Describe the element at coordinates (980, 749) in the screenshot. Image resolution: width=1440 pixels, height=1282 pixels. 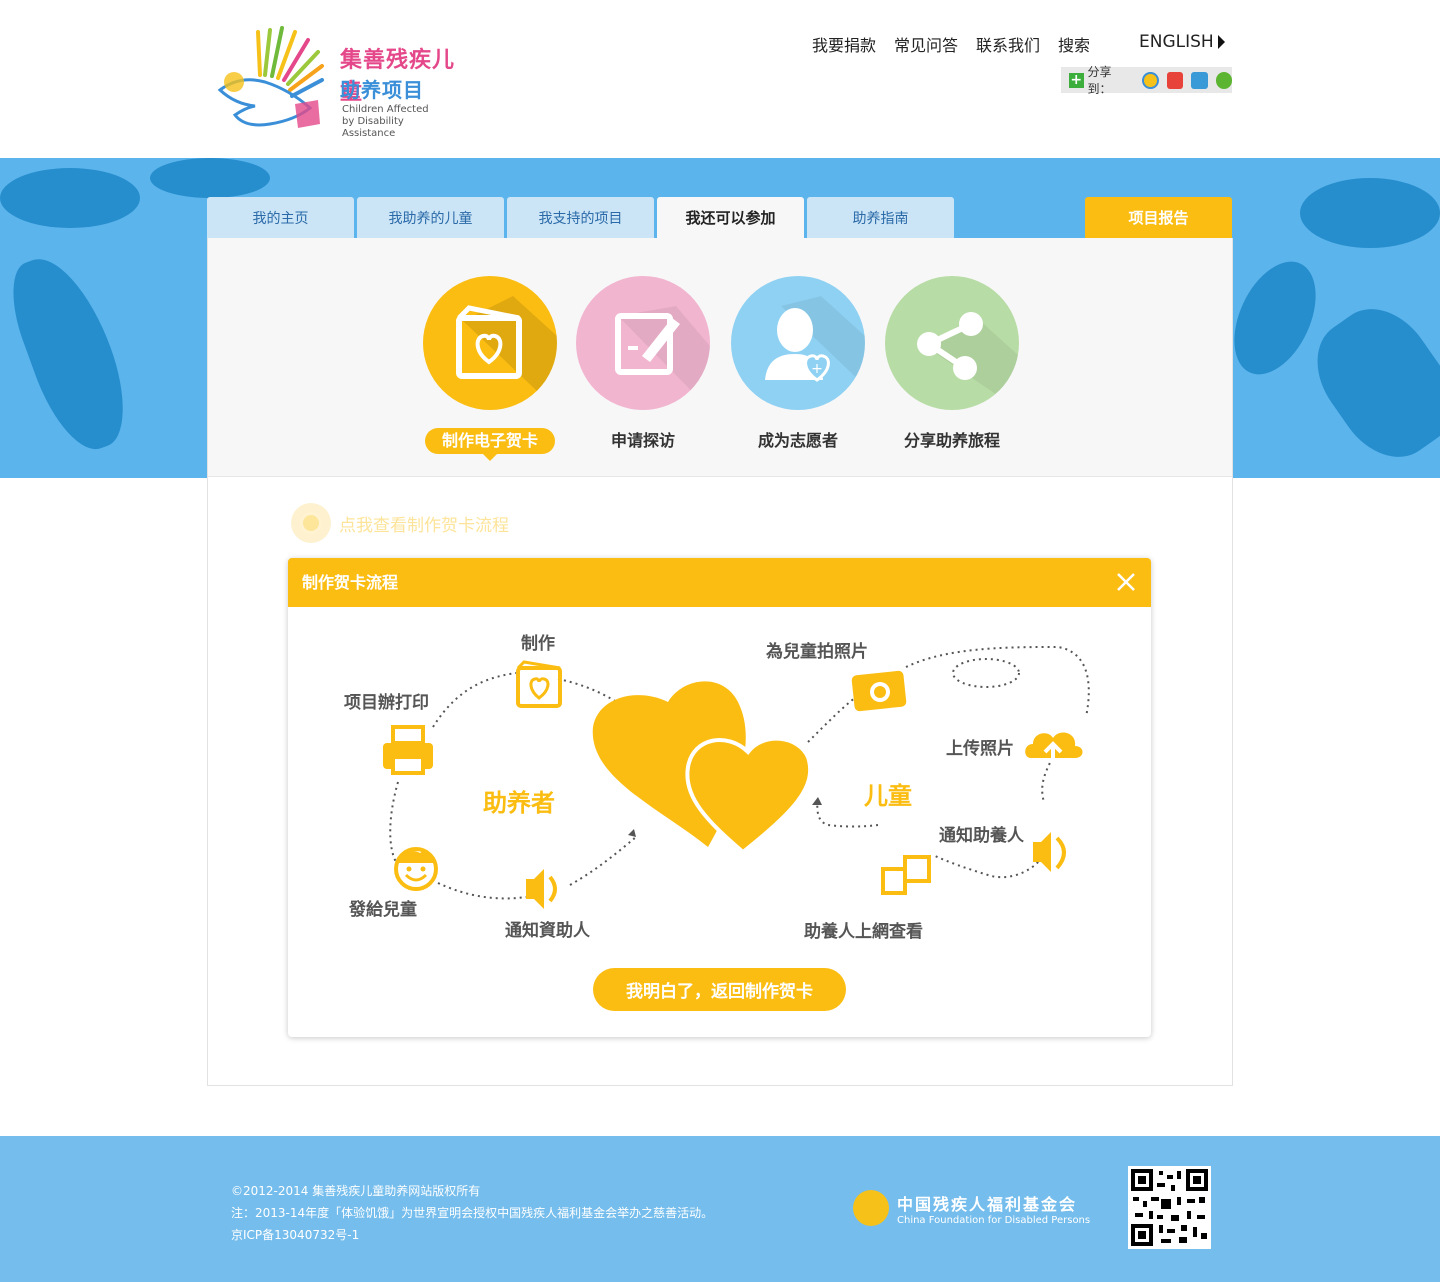
I see `step-upload-photo: 上传照片` at that location.